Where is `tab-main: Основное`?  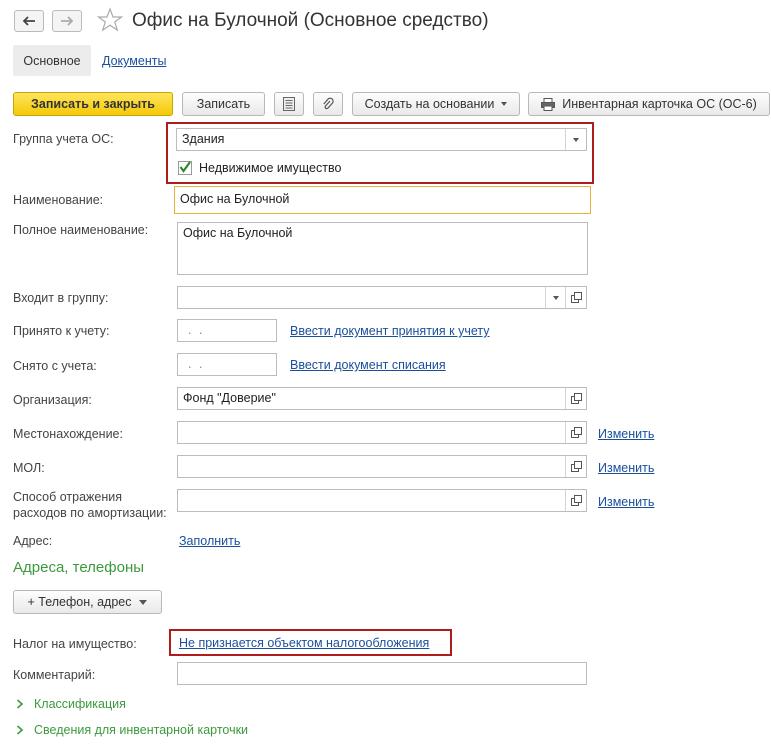 tab-main: Основное is located at coordinates (52, 60).